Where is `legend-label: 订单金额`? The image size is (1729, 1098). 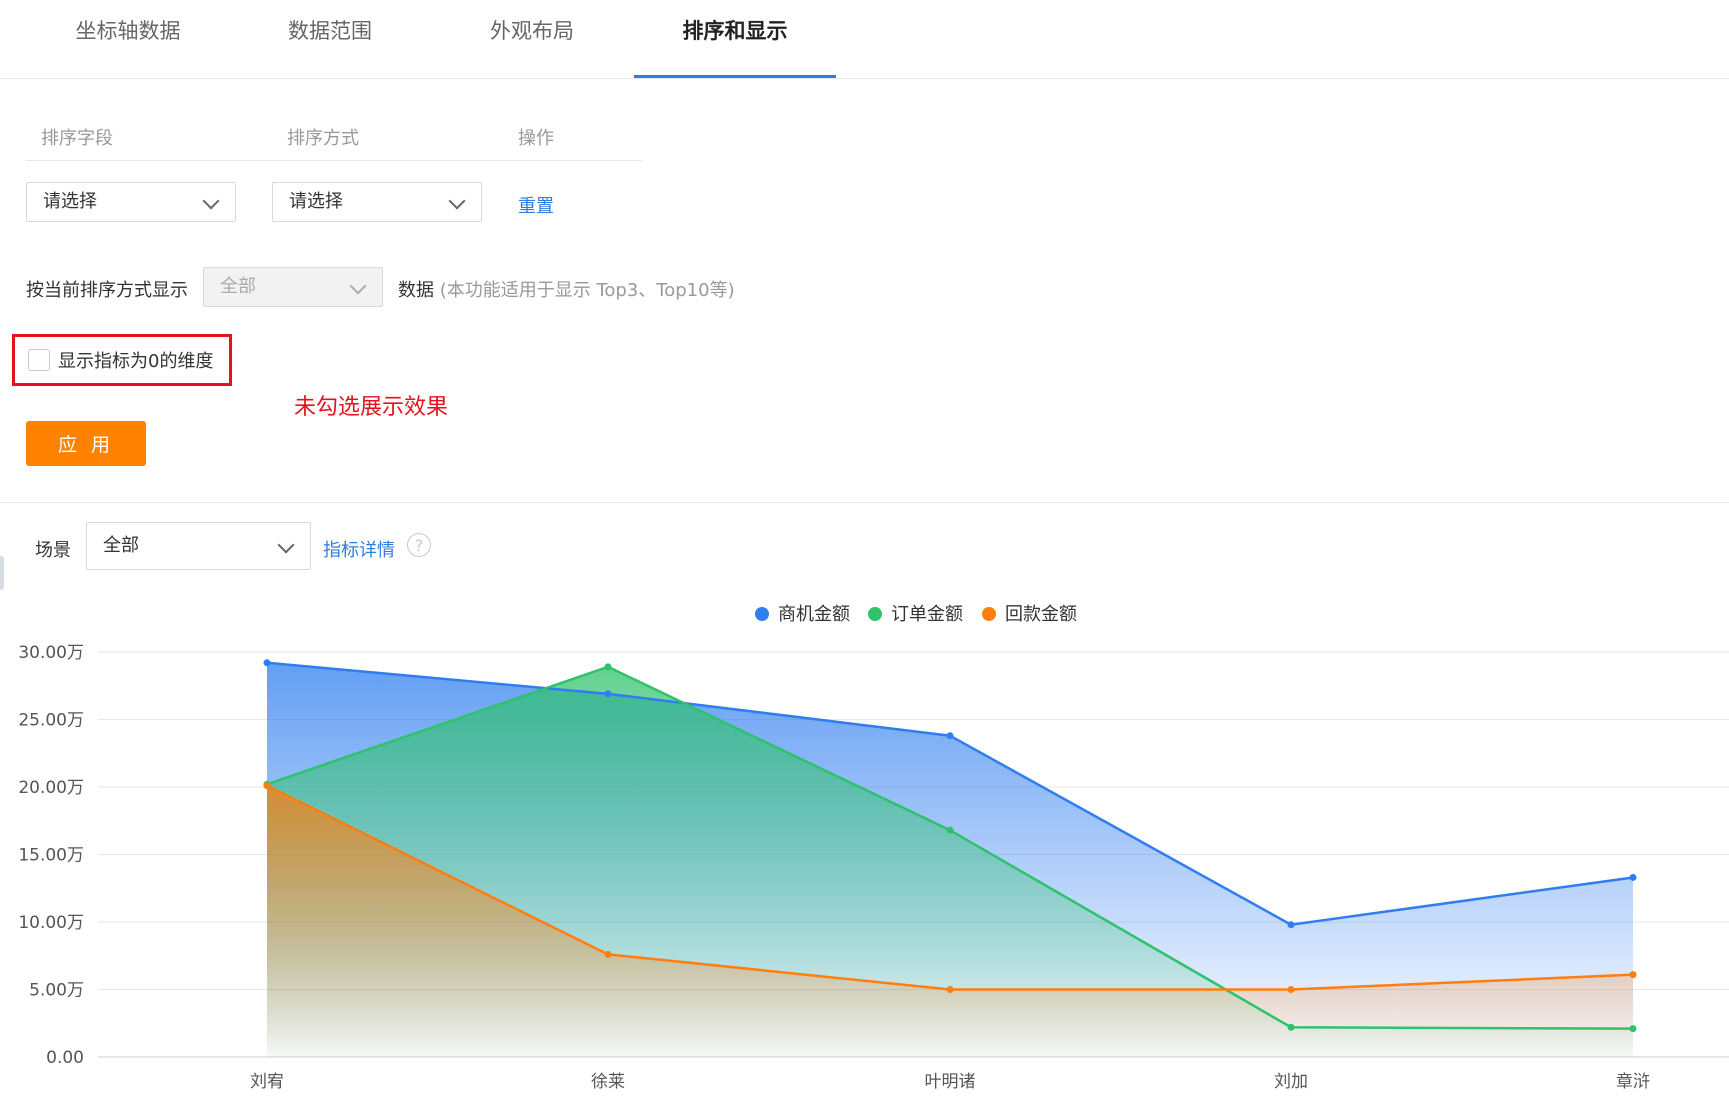
legend-label: 订单金额 is located at coordinates (927, 614).